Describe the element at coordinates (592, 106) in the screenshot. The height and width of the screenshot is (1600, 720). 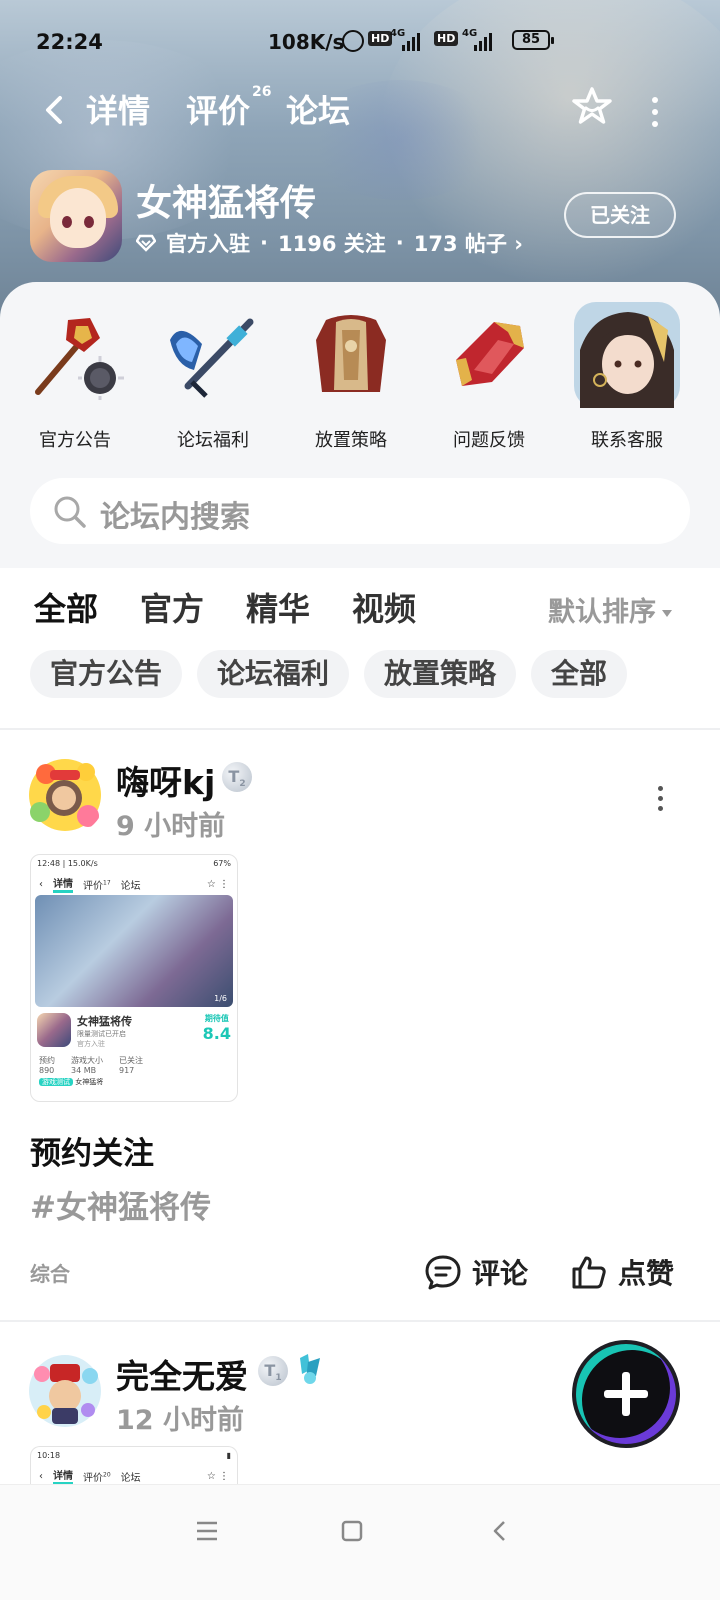
I see `favorite-star-icon` at that location.